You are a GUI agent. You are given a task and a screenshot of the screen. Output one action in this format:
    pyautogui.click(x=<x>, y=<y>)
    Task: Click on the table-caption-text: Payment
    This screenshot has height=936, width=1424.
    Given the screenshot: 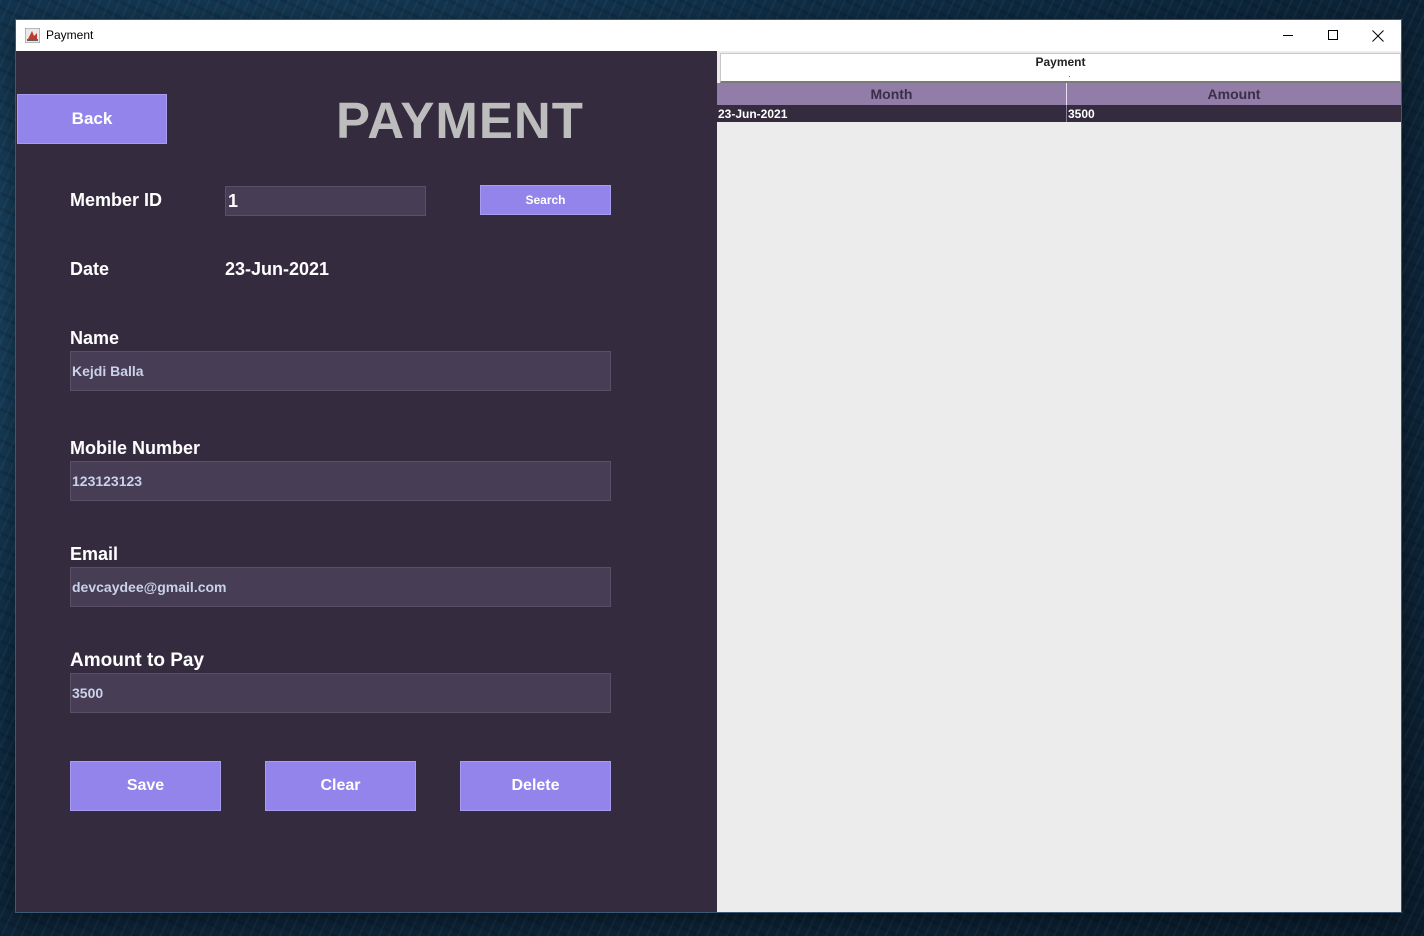 What is the action you would take?
    pyautogui.click(x=1060, y=62)
    